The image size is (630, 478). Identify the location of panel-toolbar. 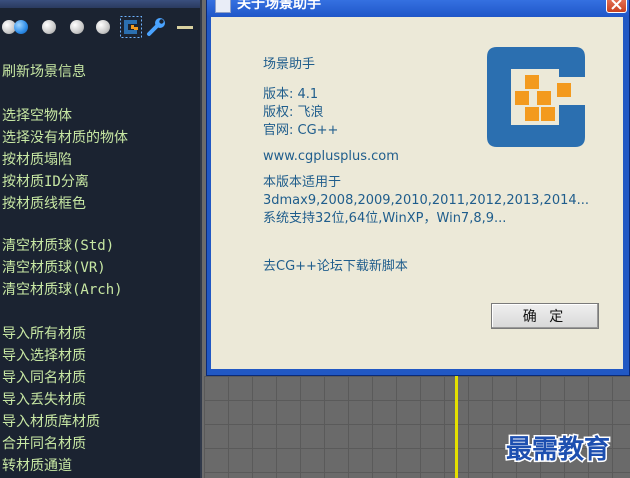
(100, 26).